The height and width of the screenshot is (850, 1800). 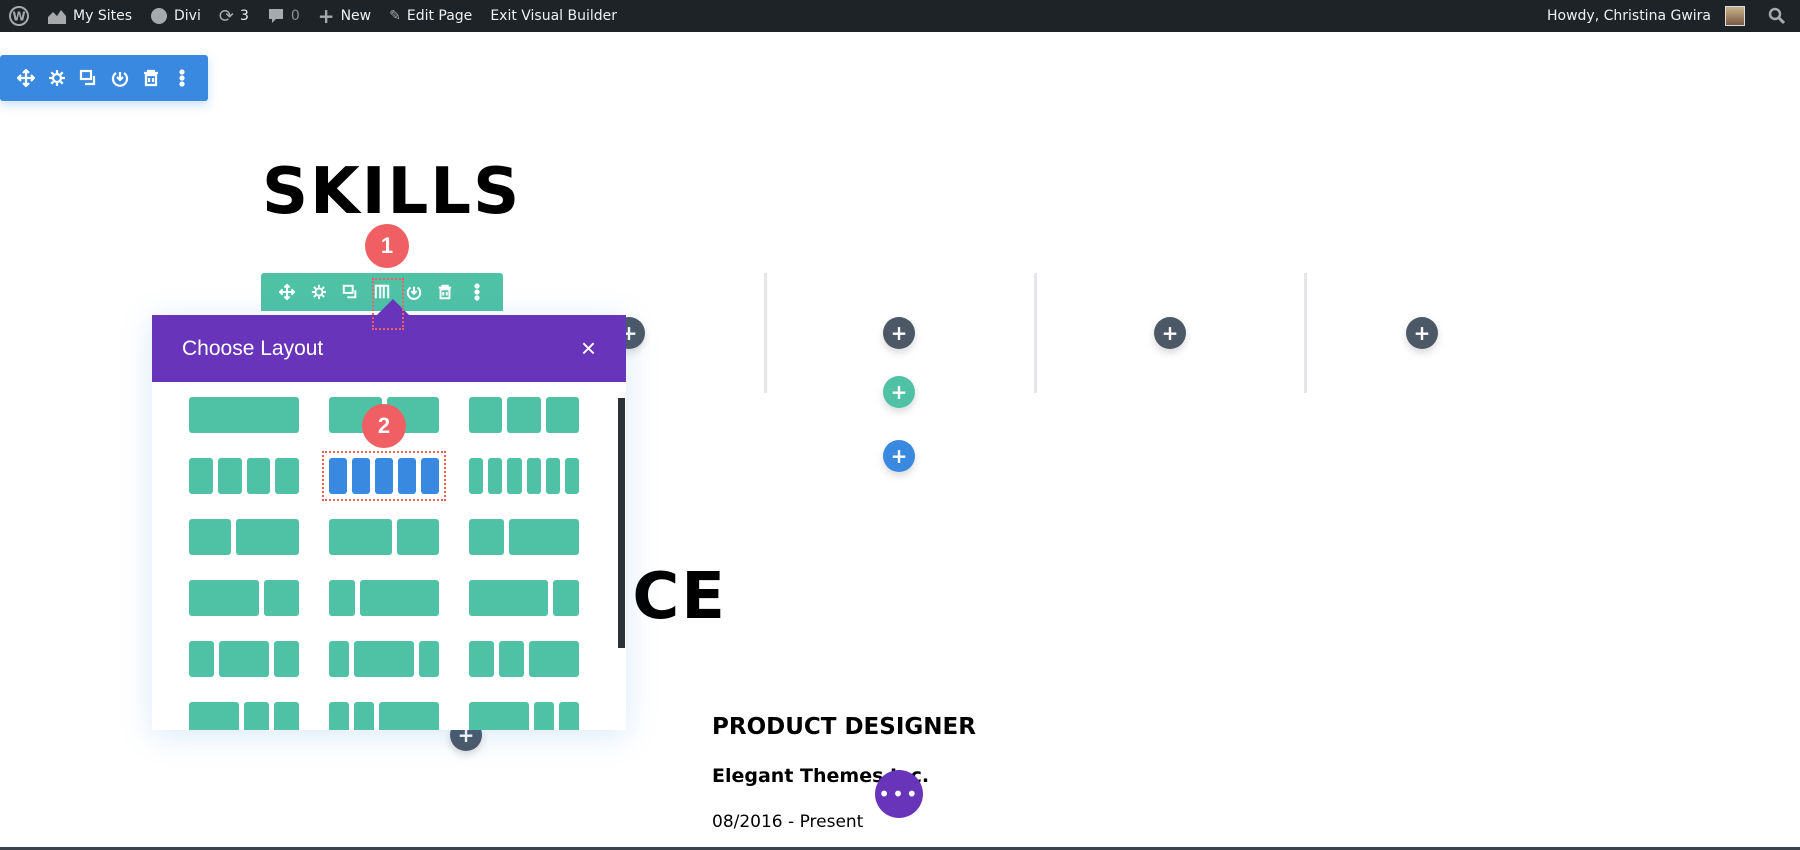 What do you see at coordinates (344, 16) in the screenshot?
I see `new-menu: + New` at bounding box center [344, 16].